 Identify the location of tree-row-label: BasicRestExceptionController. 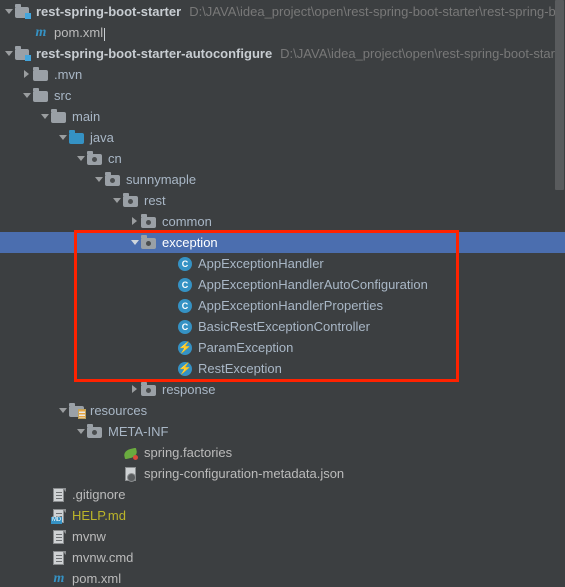
(284, 326).